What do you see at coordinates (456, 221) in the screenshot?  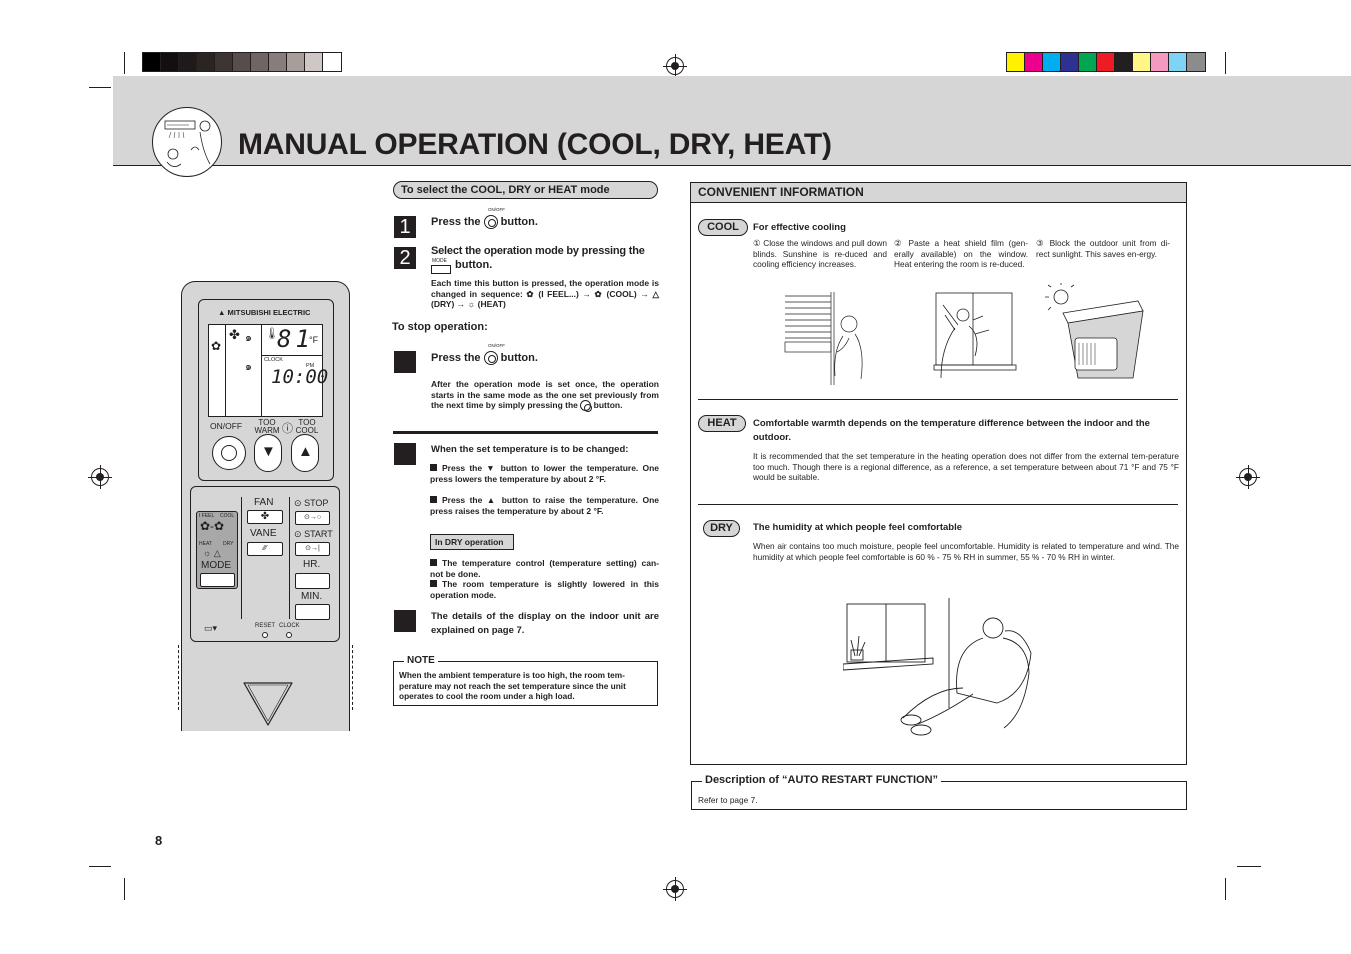 I see `step-1-text-before: Press the` at bounding box center [456, 221].